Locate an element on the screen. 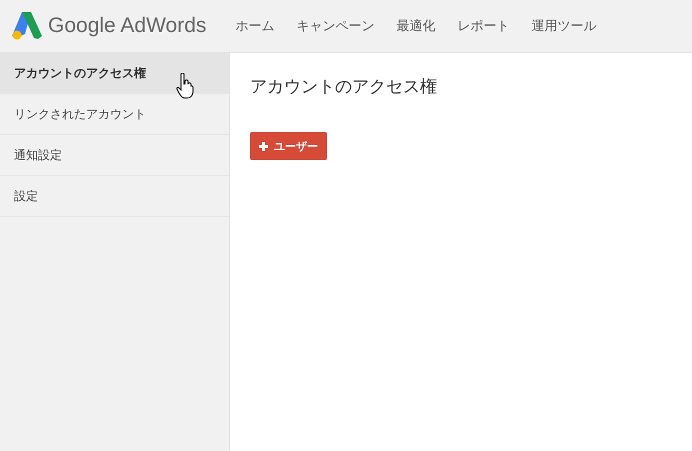  sidebar-item: 通知設定 is located at coordinates (114, 155).